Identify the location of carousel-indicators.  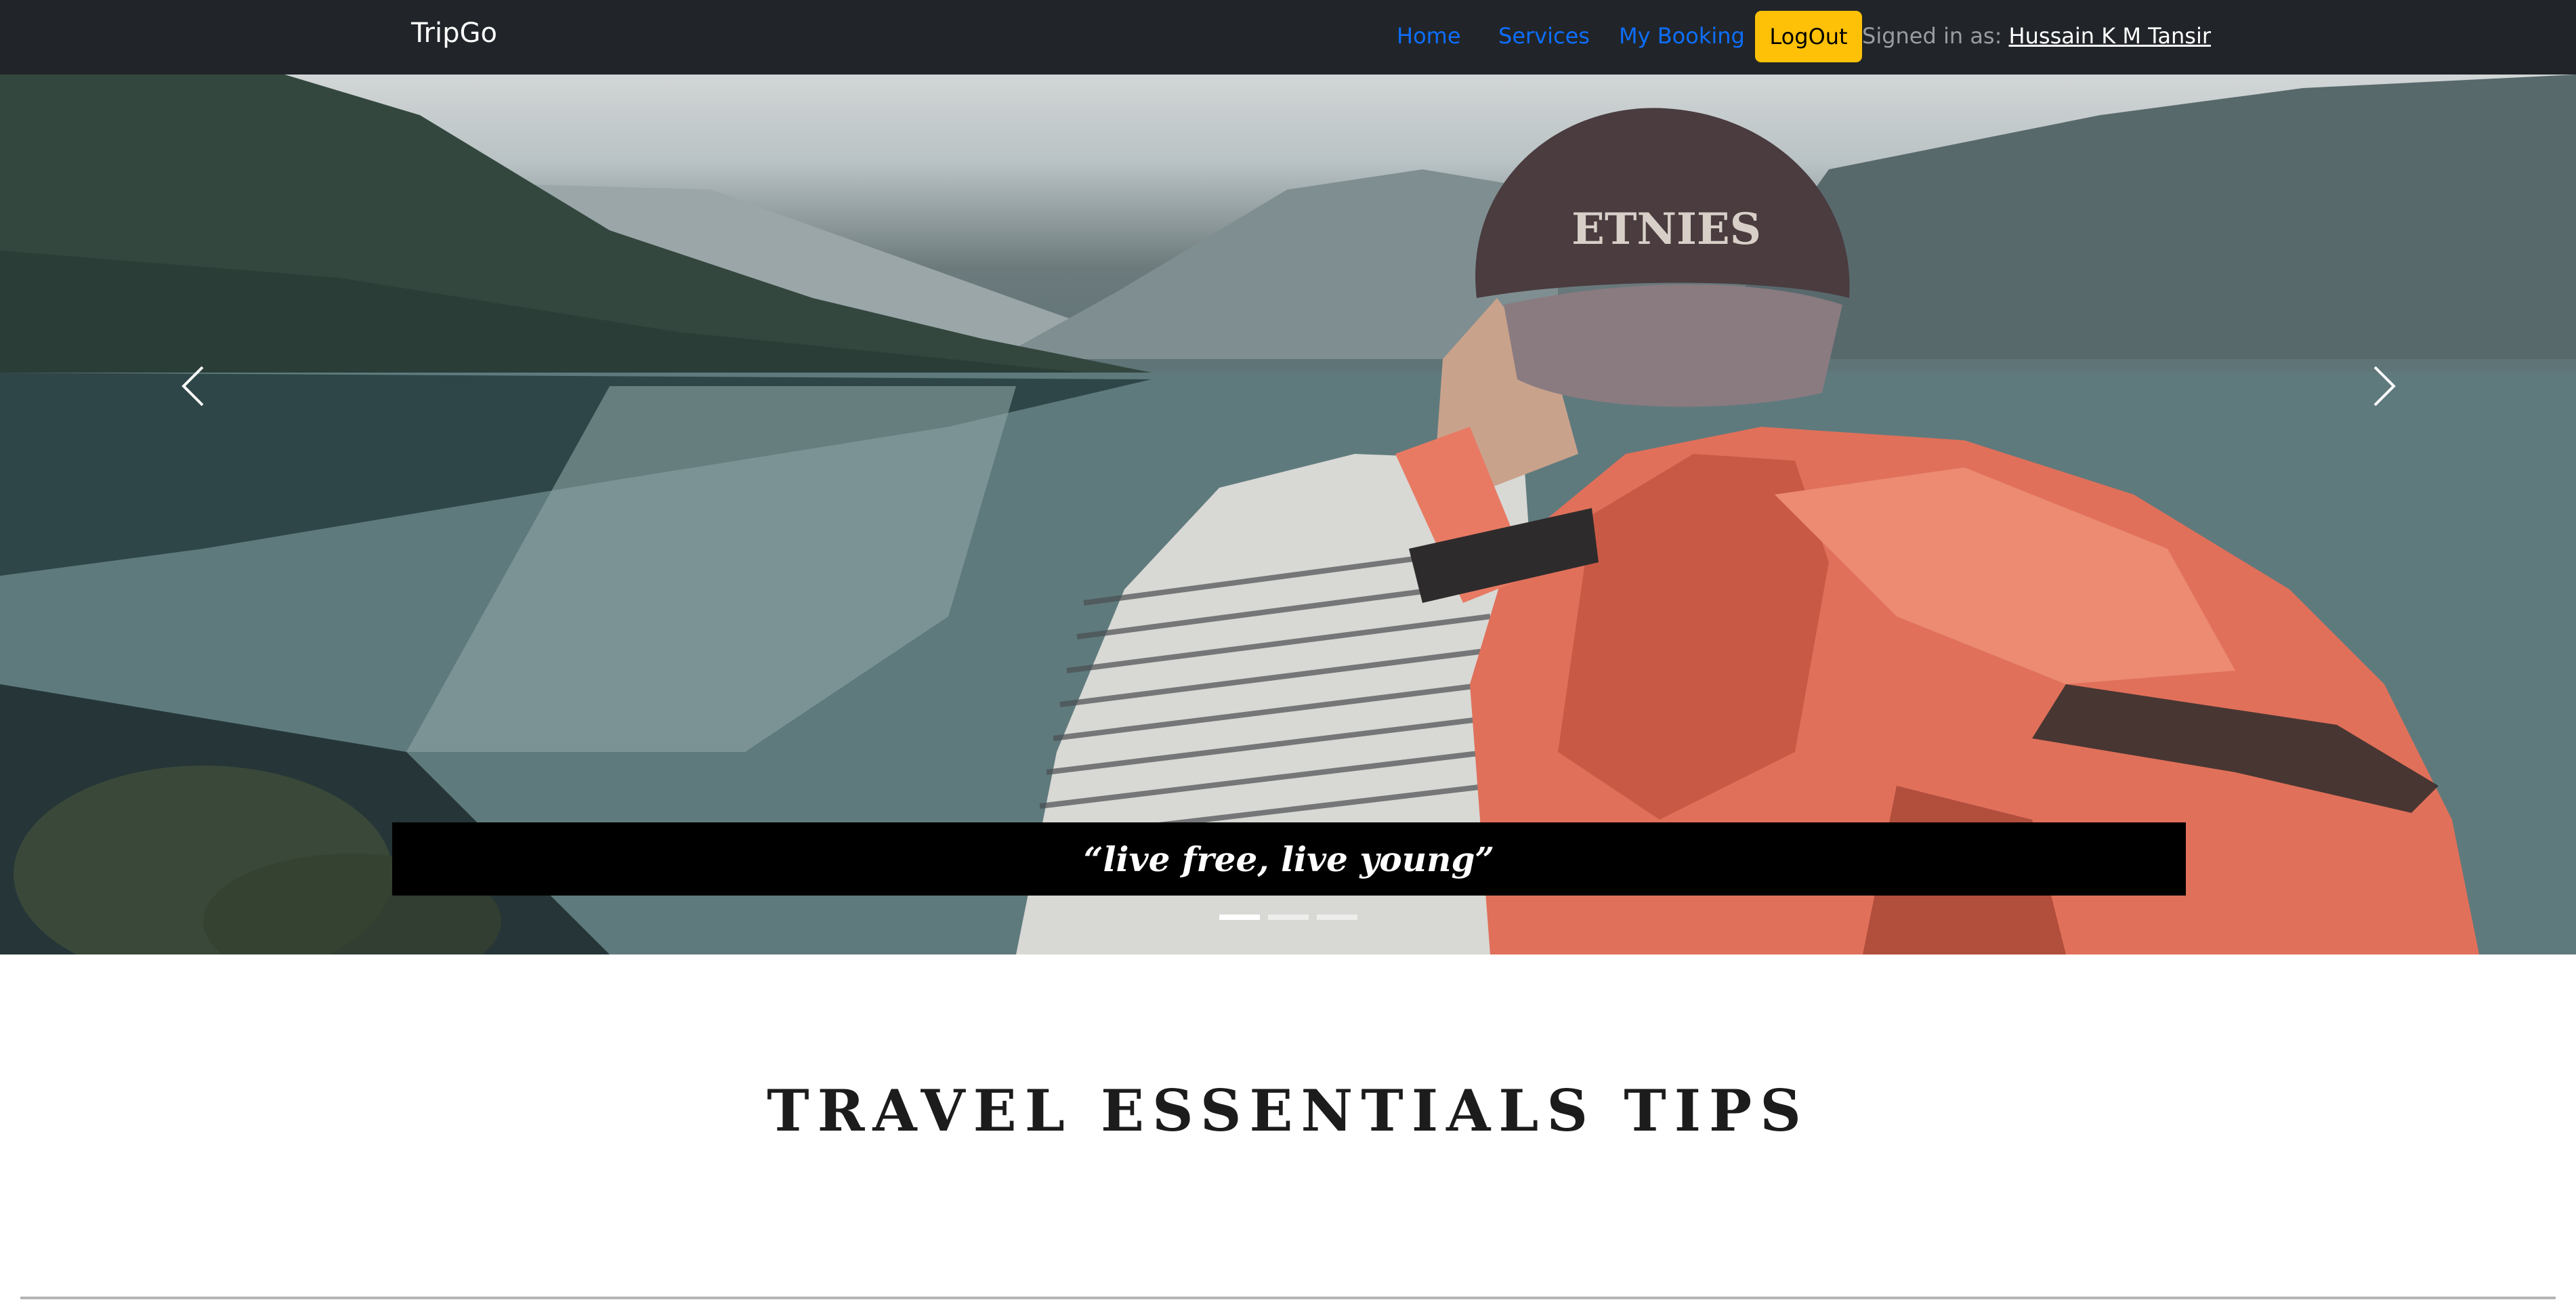
(1288, 917).